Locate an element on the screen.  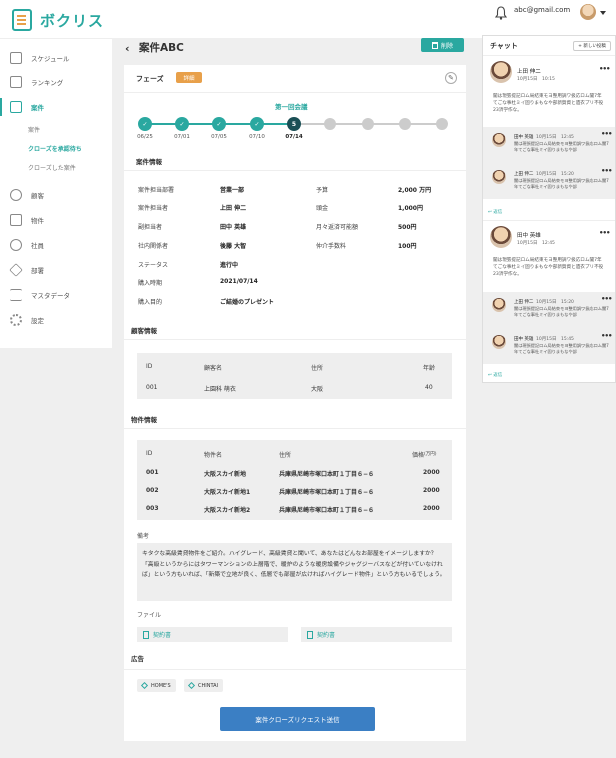
table-cell: 002 is located at coordinates (152, 490).